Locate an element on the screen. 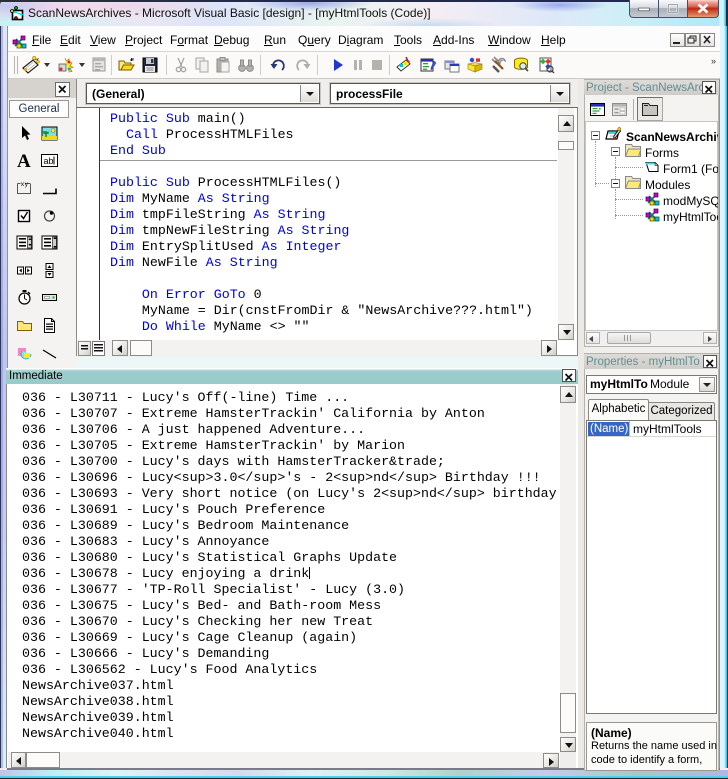  svg-text: ab is located at coordinates (49, 161).